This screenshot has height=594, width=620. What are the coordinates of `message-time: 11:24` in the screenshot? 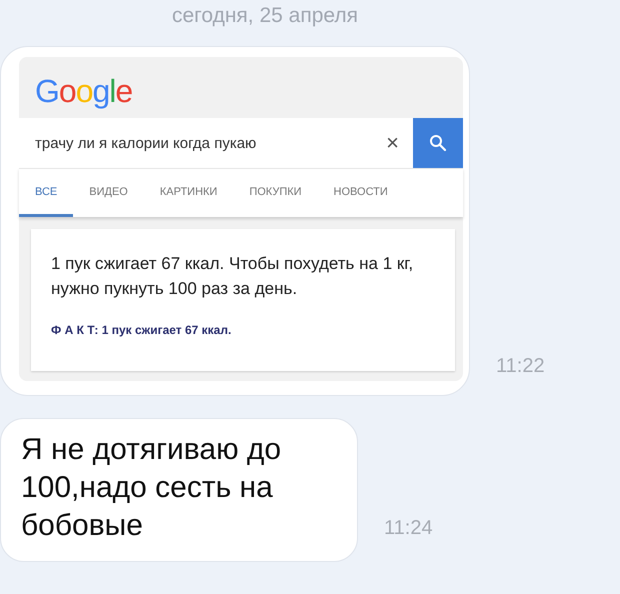 It's located at (408, 528).